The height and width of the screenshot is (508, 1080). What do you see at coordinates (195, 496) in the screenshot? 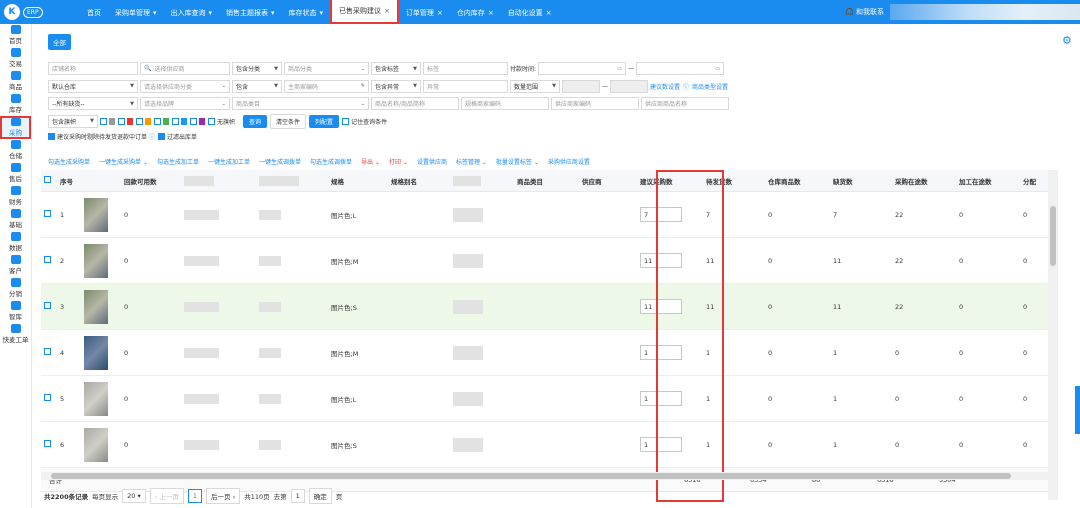
I see `page-1-button: 1` at bounding box center [195, 496].